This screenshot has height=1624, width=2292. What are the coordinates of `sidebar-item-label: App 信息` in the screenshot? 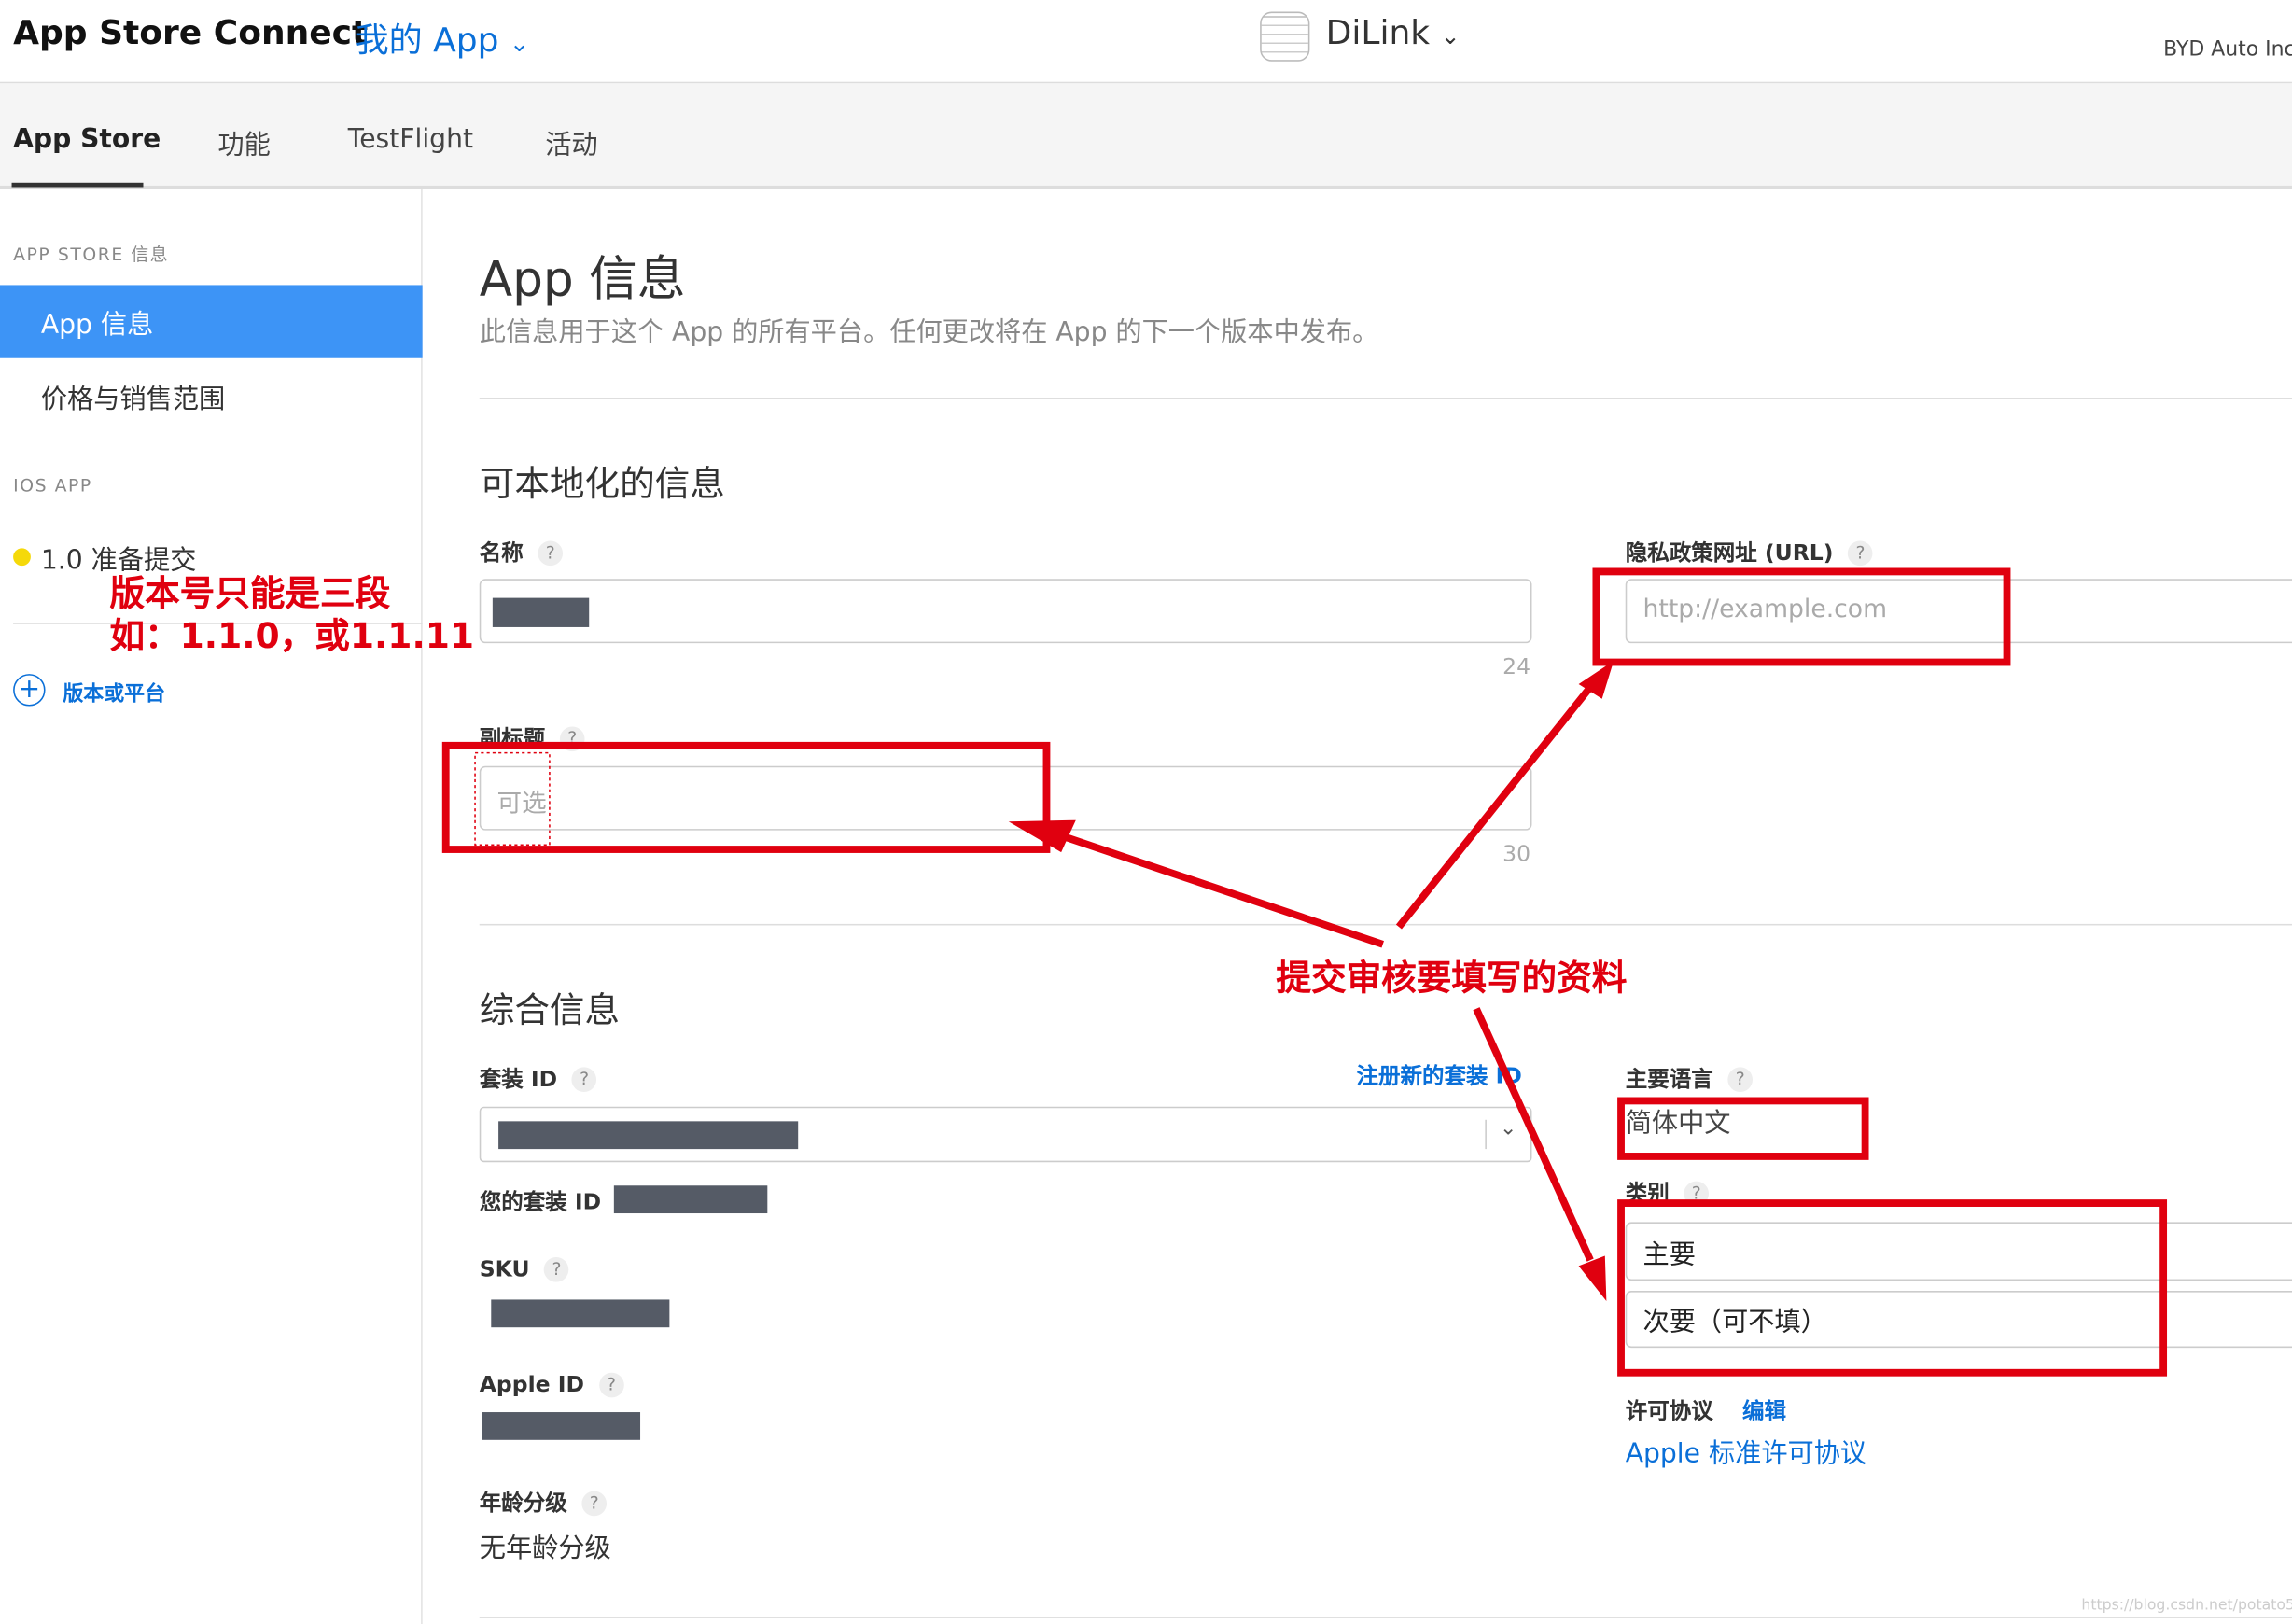 It's located at (97, 325).